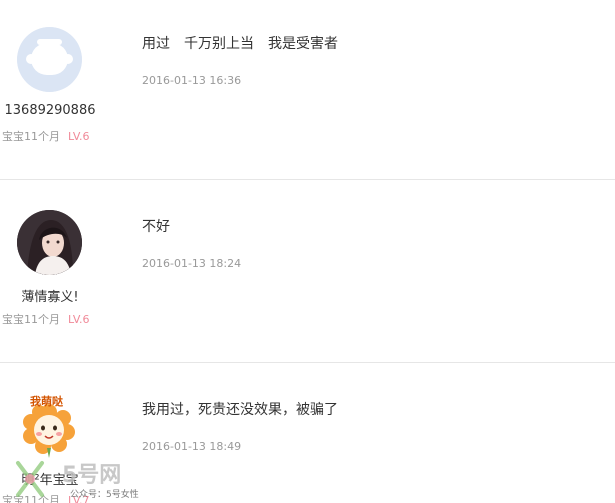 This screenshot has width=615, height=503. What do you see at coordinates (31, 319) in the screenshot?
I see `baby-age: 宝宝11个月` at bounding box center [31, 319].